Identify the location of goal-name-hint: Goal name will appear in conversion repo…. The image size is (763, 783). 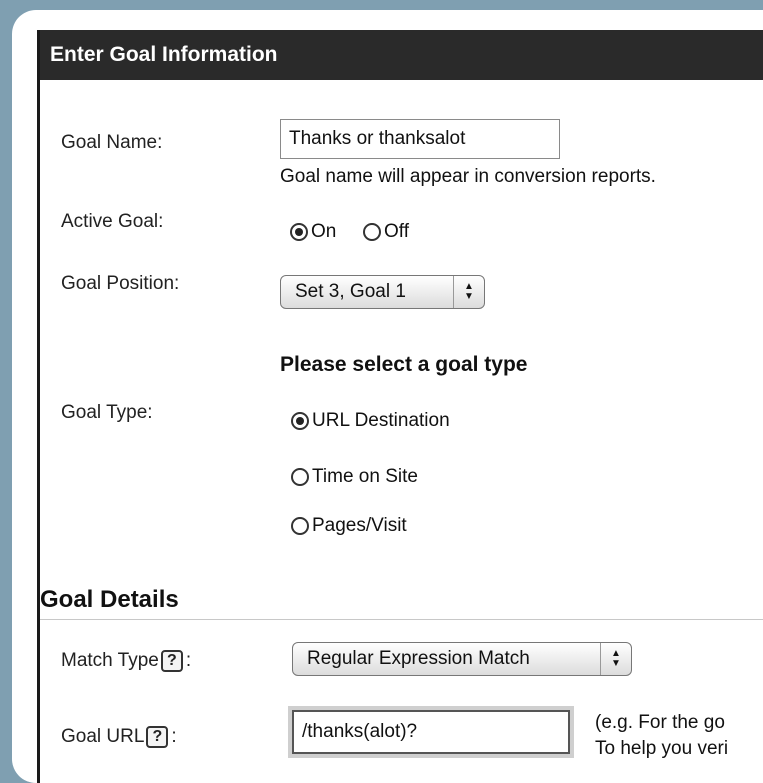
(468, 176).